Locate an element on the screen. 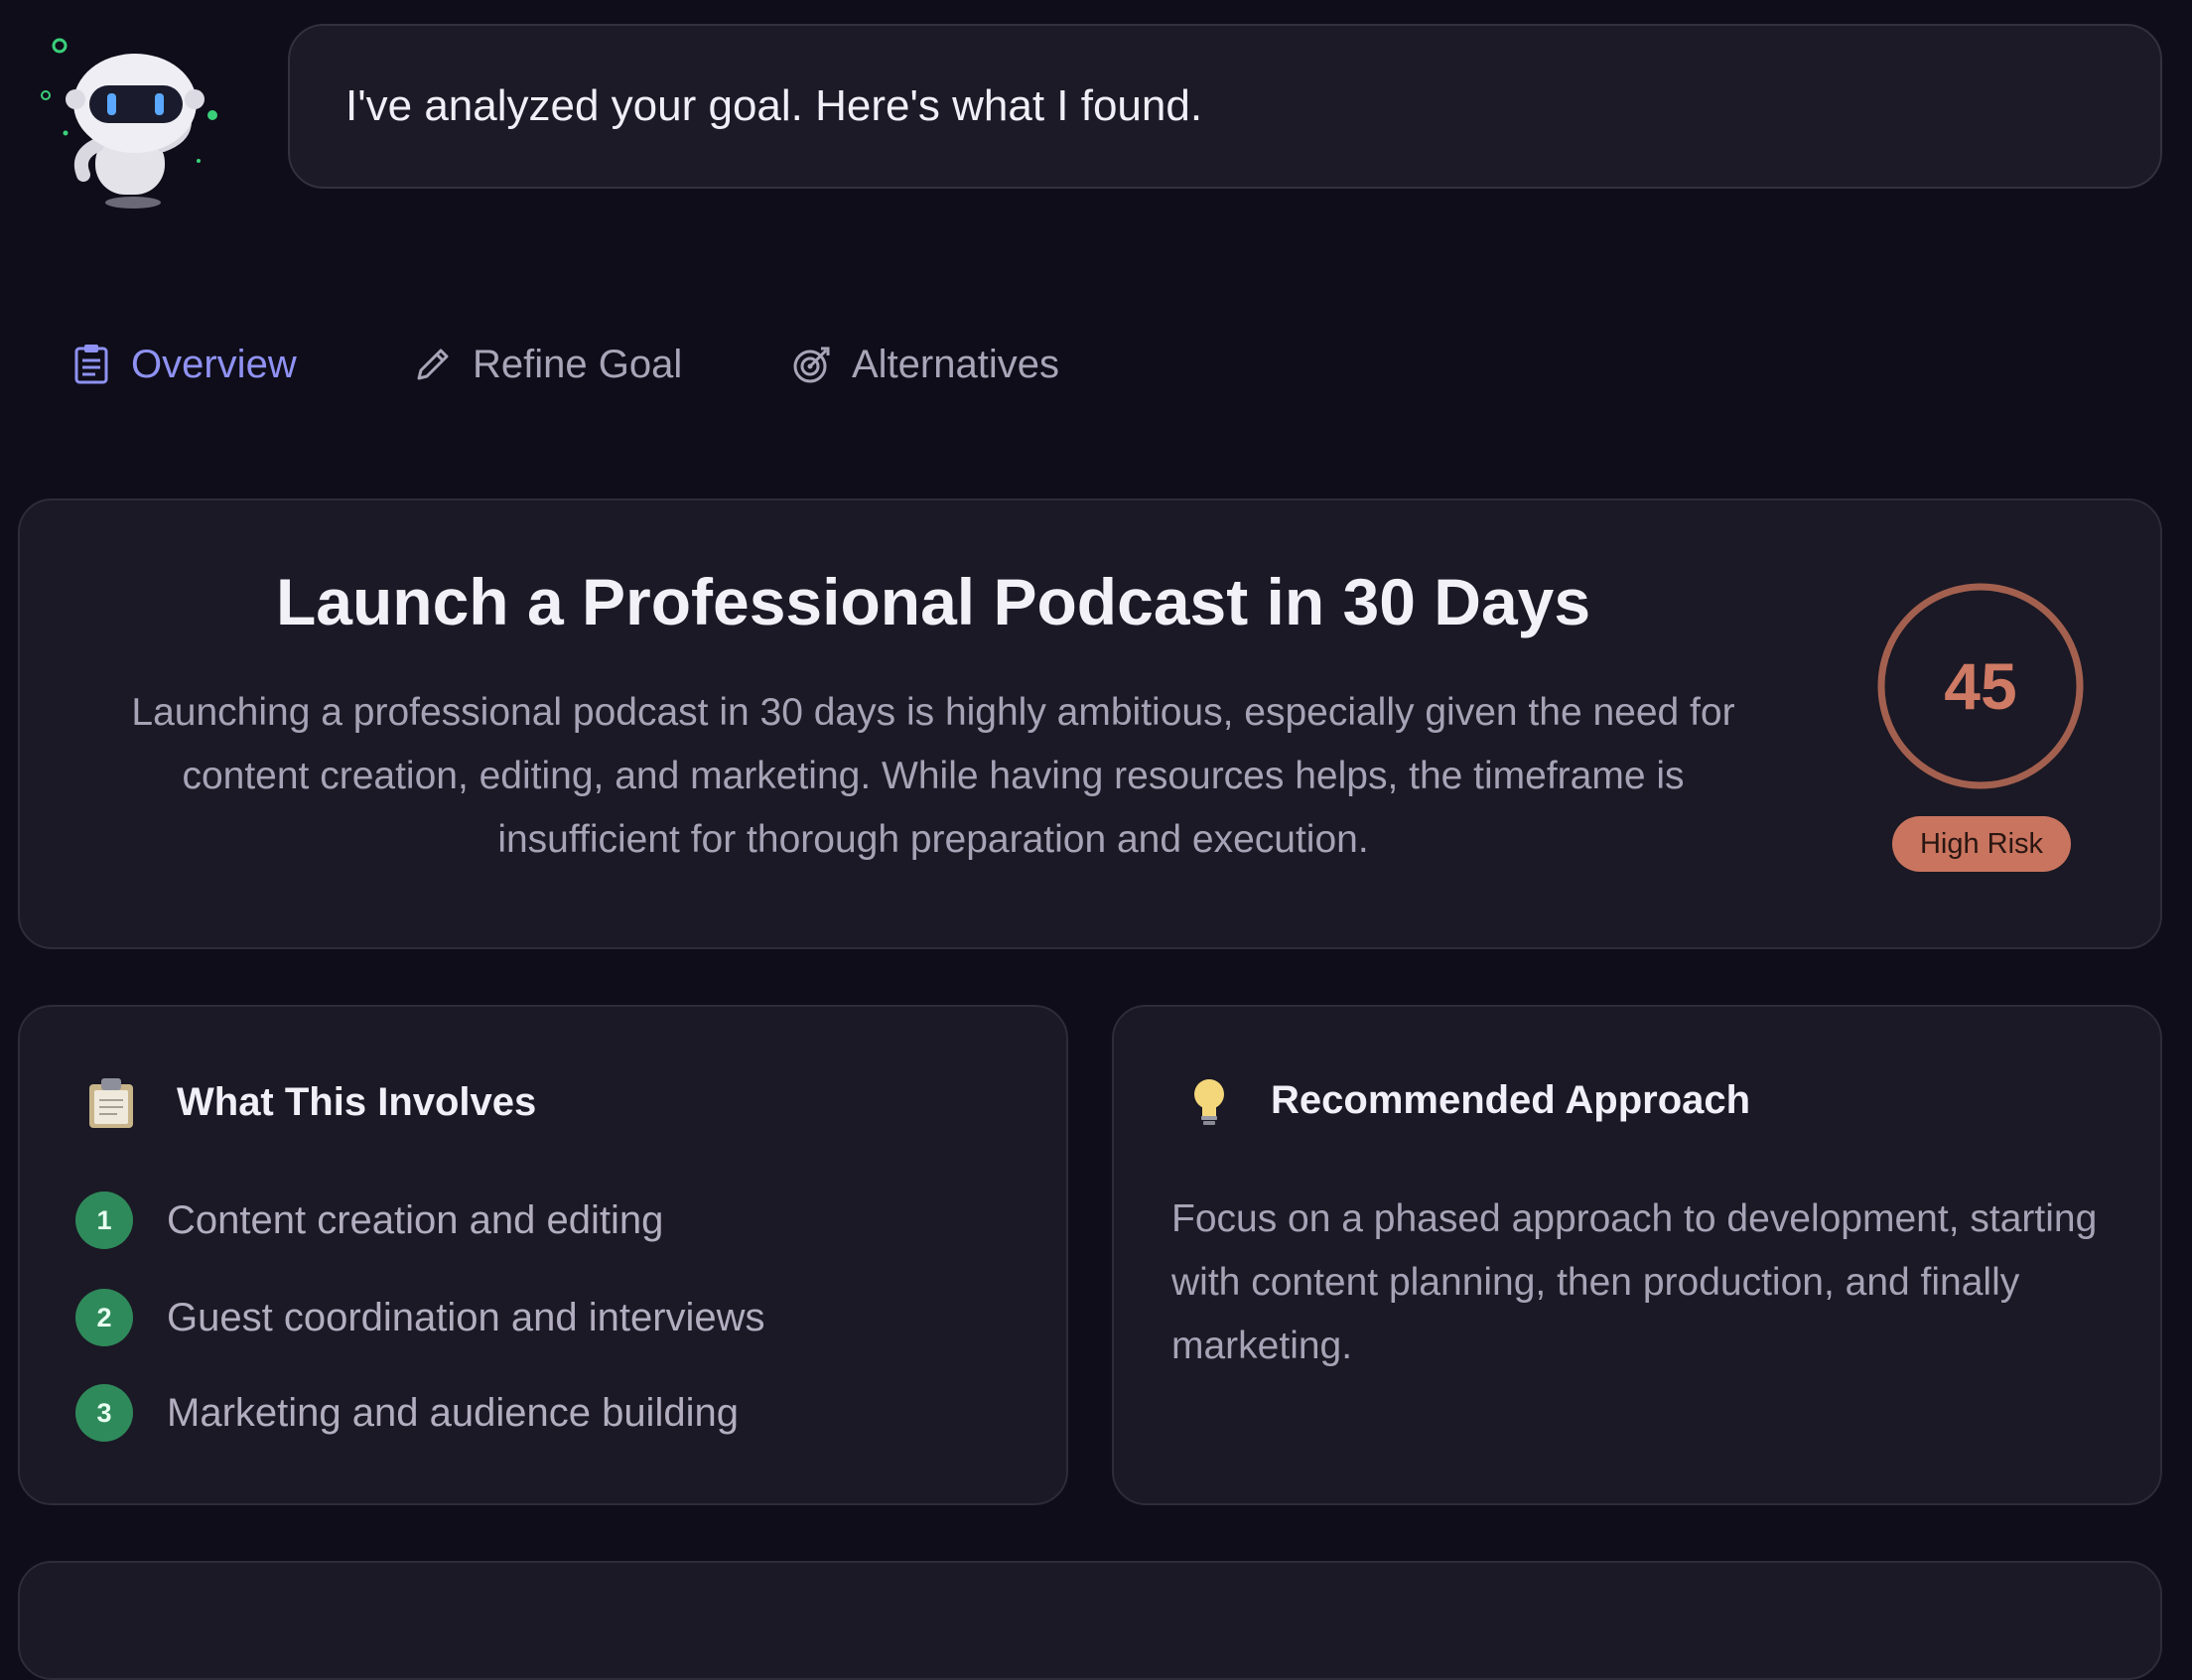  approach-title: Recommended Approach is located at coordinates (1511, 1099).